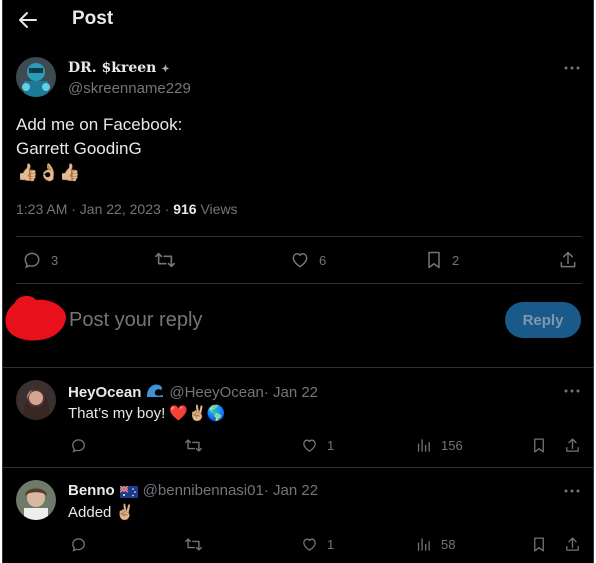 Image resolution: width=596 pixels, height=563 pixels. What do you see at coordinates (165, 69) in the screenshot?
I see `verified-badge-icon: ✦` at bounding box center [165, 69].